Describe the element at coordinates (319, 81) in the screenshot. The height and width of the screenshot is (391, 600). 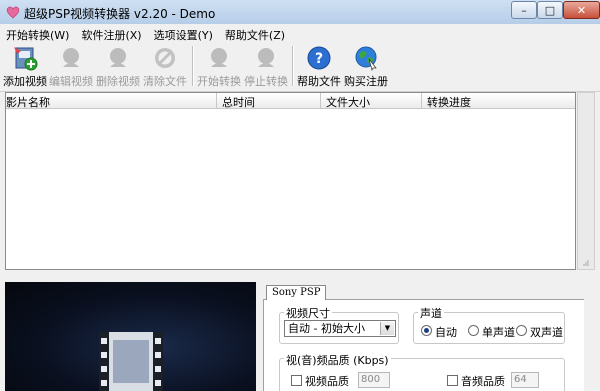
I see `help-label: 帮助文件` at that location.